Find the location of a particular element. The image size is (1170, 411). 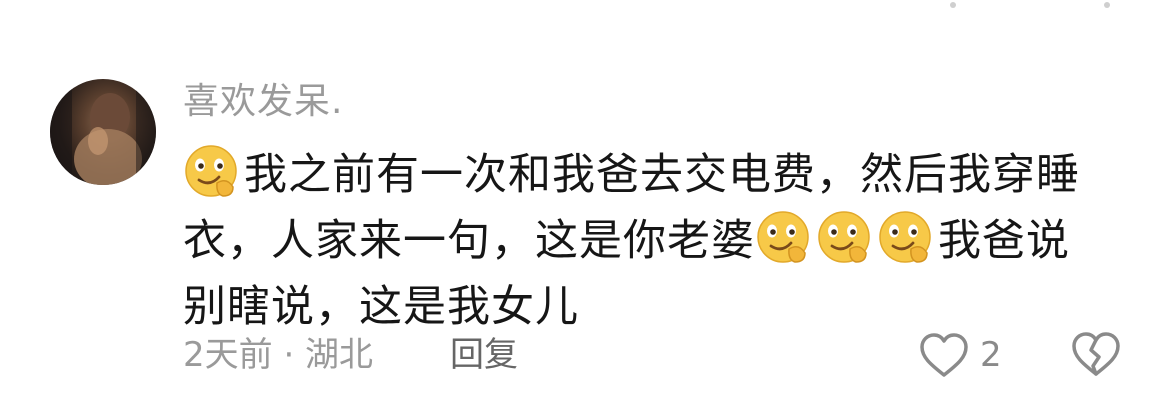

dislike-button is located at coordinates (1096, 355).